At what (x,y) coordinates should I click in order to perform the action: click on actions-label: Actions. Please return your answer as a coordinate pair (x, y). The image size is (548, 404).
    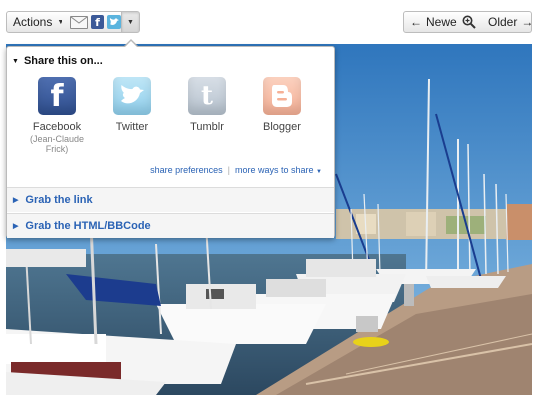
    Looking at the image, I should click on (33, 22).